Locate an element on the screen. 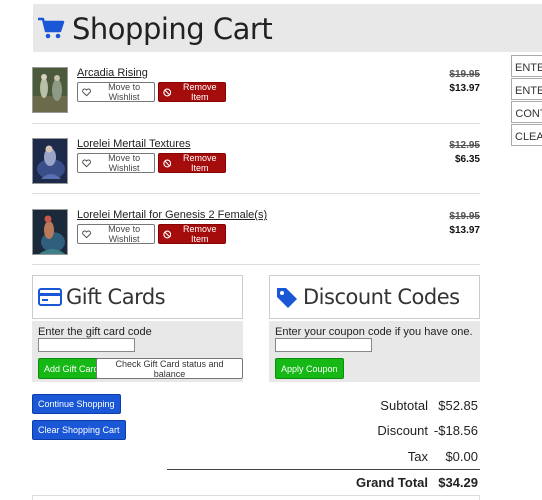 This screenshot has height=500, width=542. credit-card-icon is located at coordinates (50, 297).